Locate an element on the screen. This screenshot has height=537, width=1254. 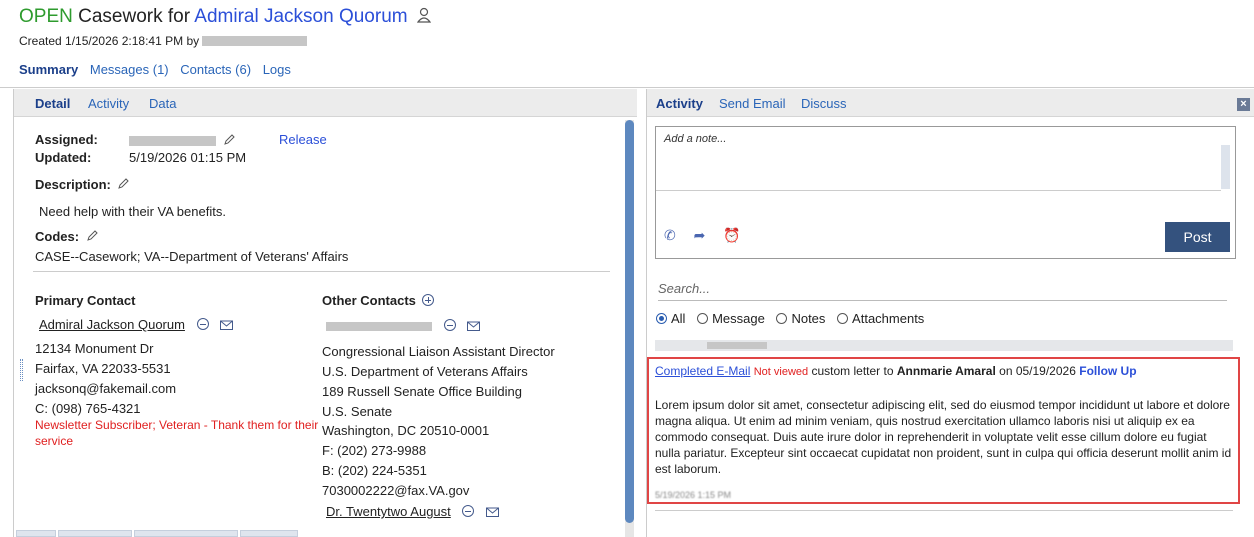
subtab-data: Data is located at coordinates (162, 103).